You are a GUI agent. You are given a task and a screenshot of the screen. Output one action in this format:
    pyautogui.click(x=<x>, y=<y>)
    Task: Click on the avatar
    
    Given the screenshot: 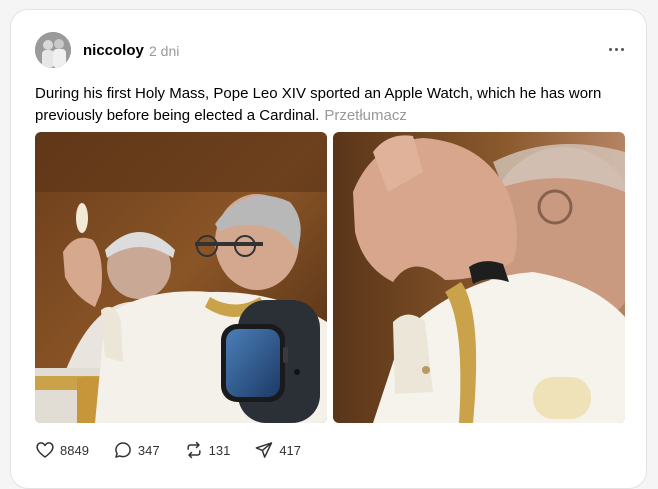 What is the action you would take?
    pyautogui.click(x=53, y=50)
    